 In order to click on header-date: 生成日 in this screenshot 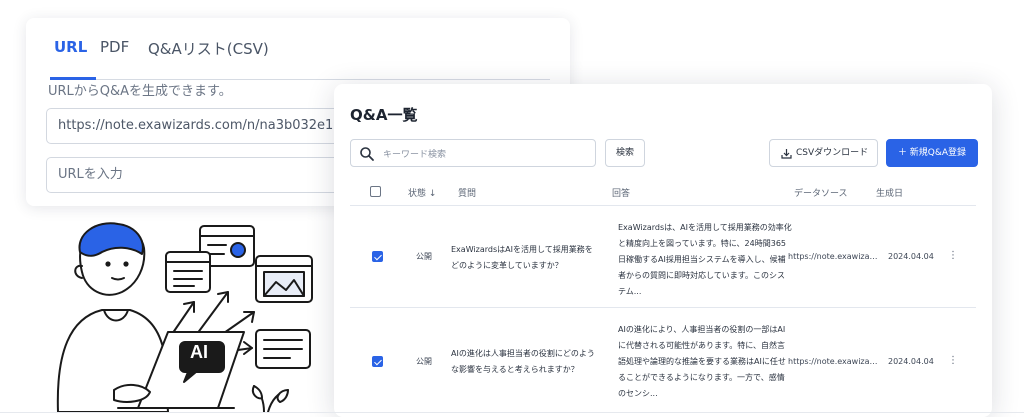, I will do `click(890, 194)`.